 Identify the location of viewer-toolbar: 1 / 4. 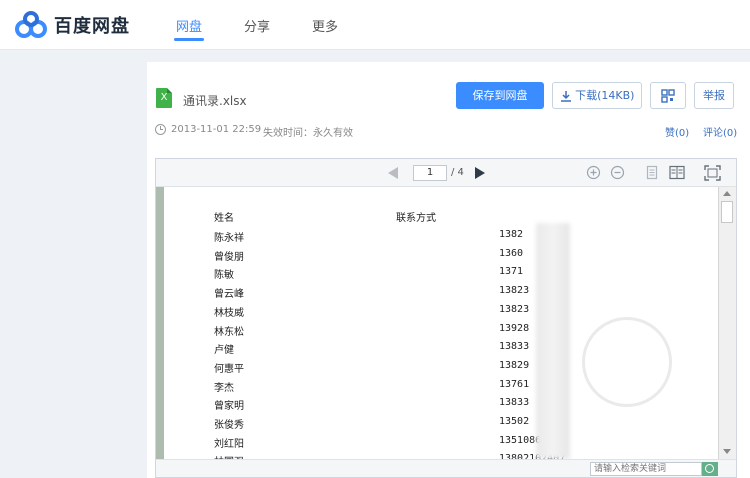
(446, 173).